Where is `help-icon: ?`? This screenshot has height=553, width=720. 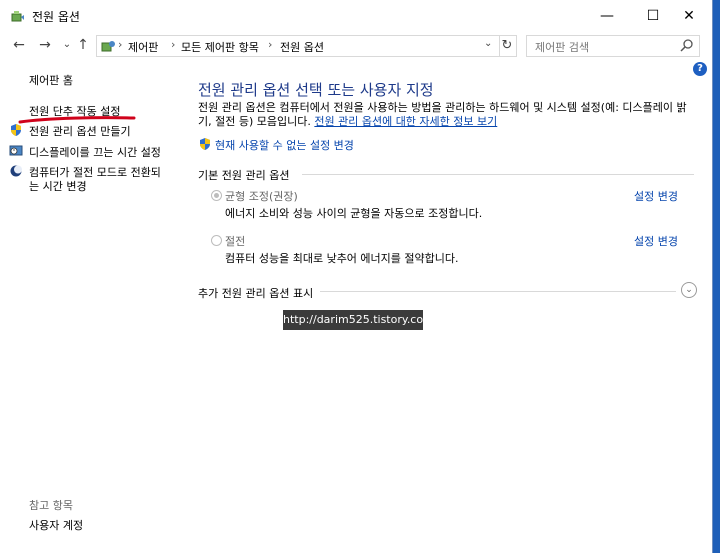
help-icon: ? is located at coordinates (700, 69).